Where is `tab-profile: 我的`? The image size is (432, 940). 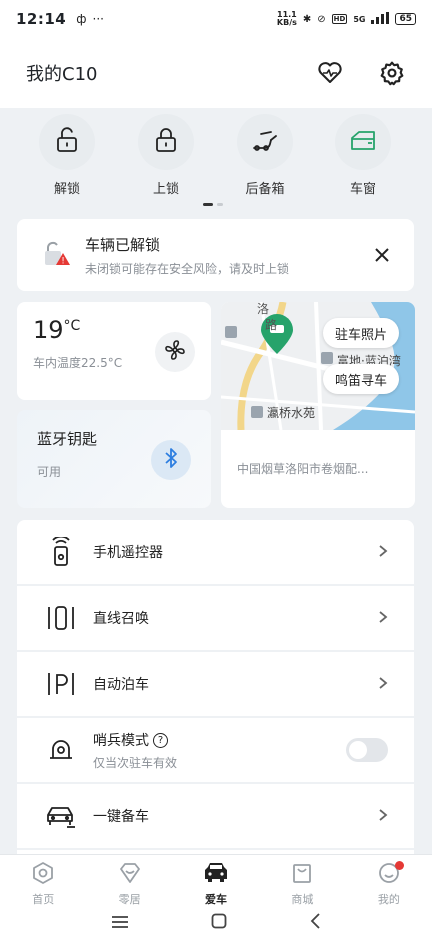
tab-profile: 我的 is located at coordinates (389, 880).